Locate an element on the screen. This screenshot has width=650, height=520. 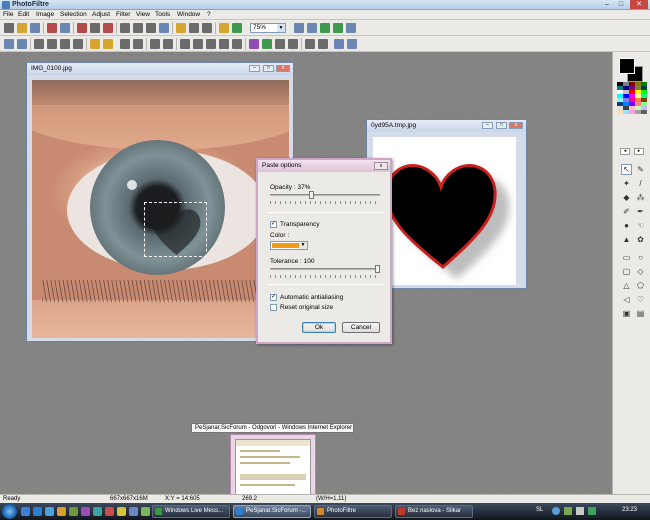
antialiasing-checkbox: ✓ is located at coordinates (273, 297).